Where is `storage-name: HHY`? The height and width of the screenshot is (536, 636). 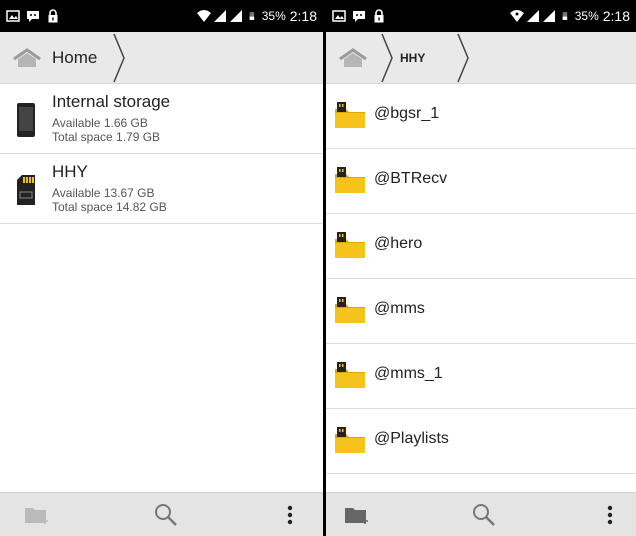 storage-name: HHY is located at coordinates (70, 171).